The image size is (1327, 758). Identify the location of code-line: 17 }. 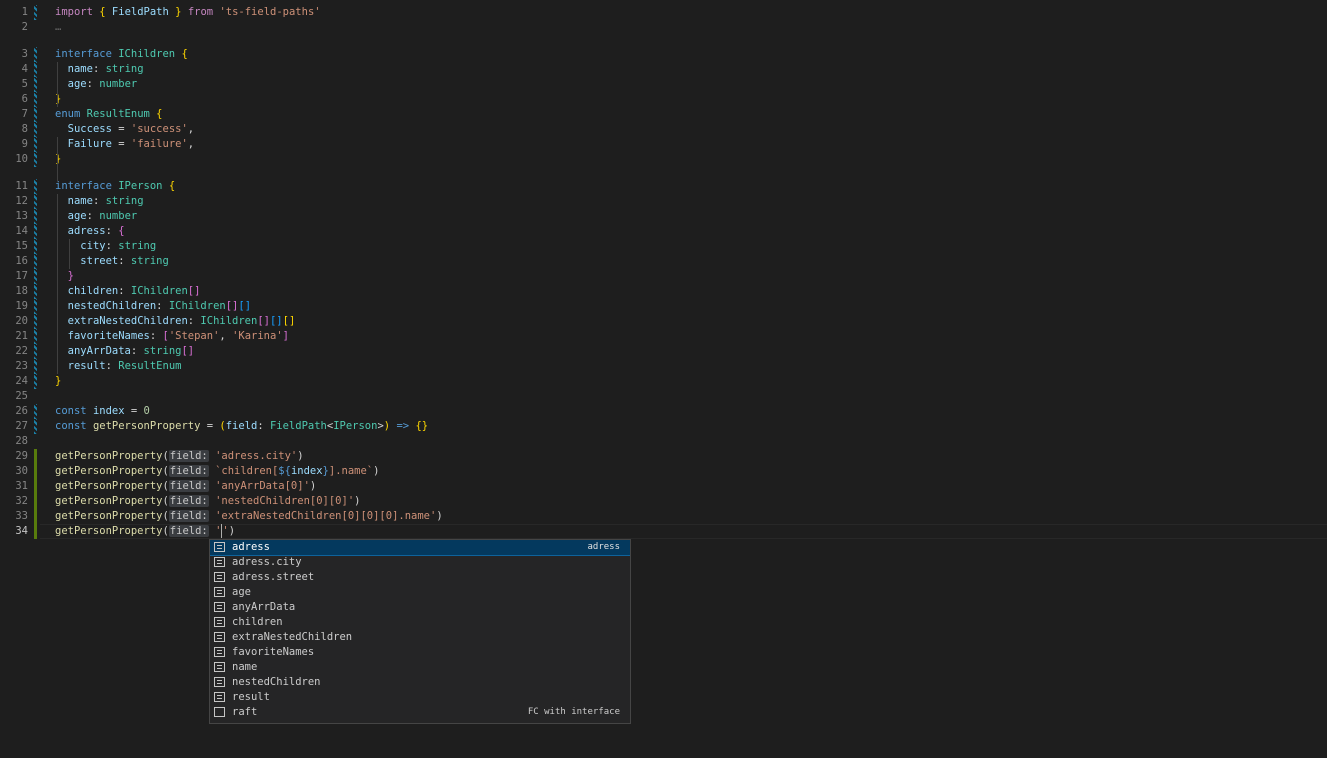
(663, 276).